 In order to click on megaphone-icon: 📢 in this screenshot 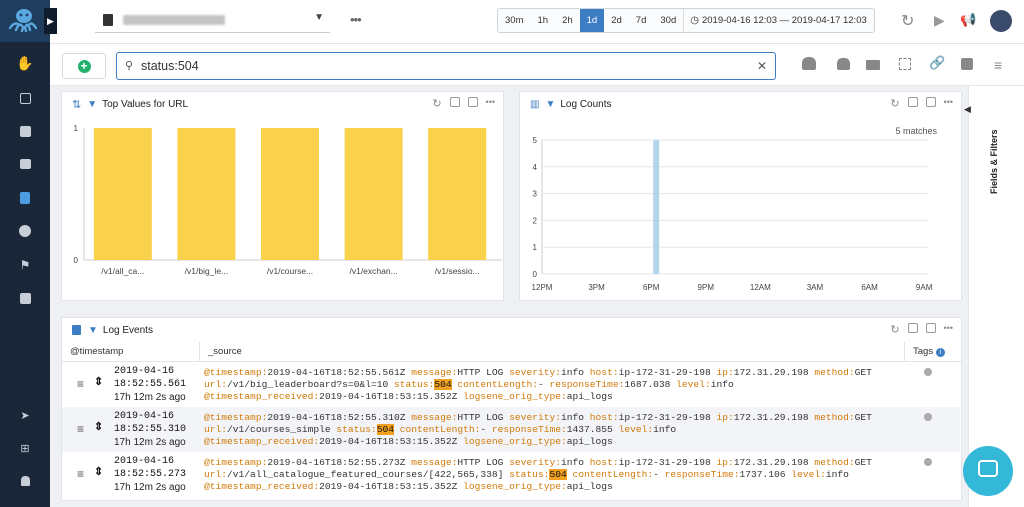, I will do `click(968, 20)`.